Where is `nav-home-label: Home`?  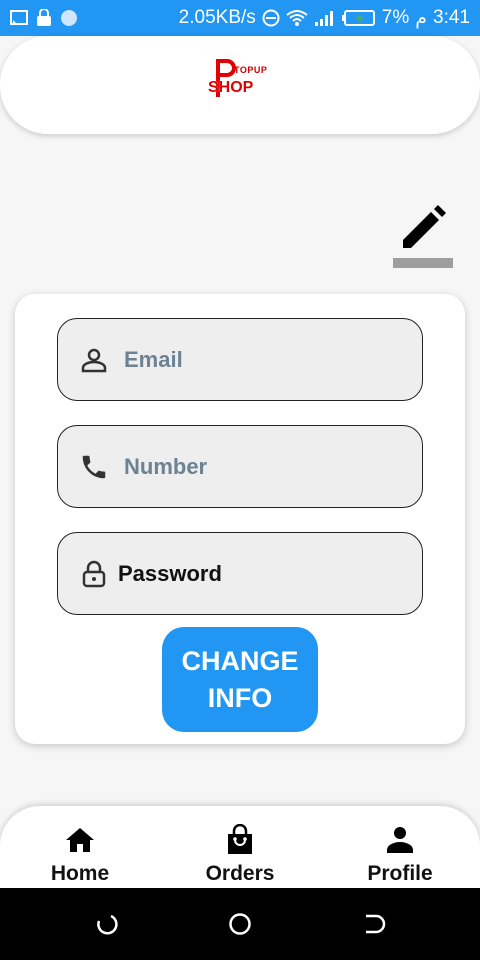 nav-home-label: Home is located at coordinates (80, 873).